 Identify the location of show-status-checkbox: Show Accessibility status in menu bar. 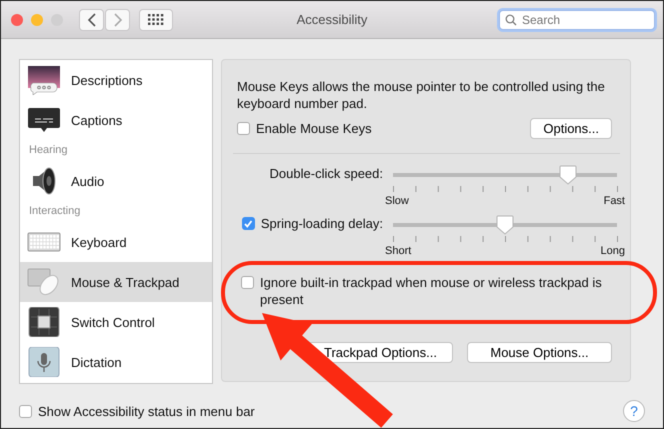
(137, 411).